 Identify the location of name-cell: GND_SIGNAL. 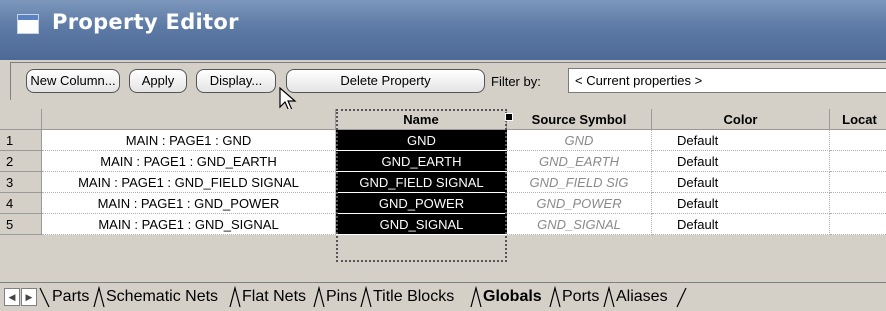
(421, 224).